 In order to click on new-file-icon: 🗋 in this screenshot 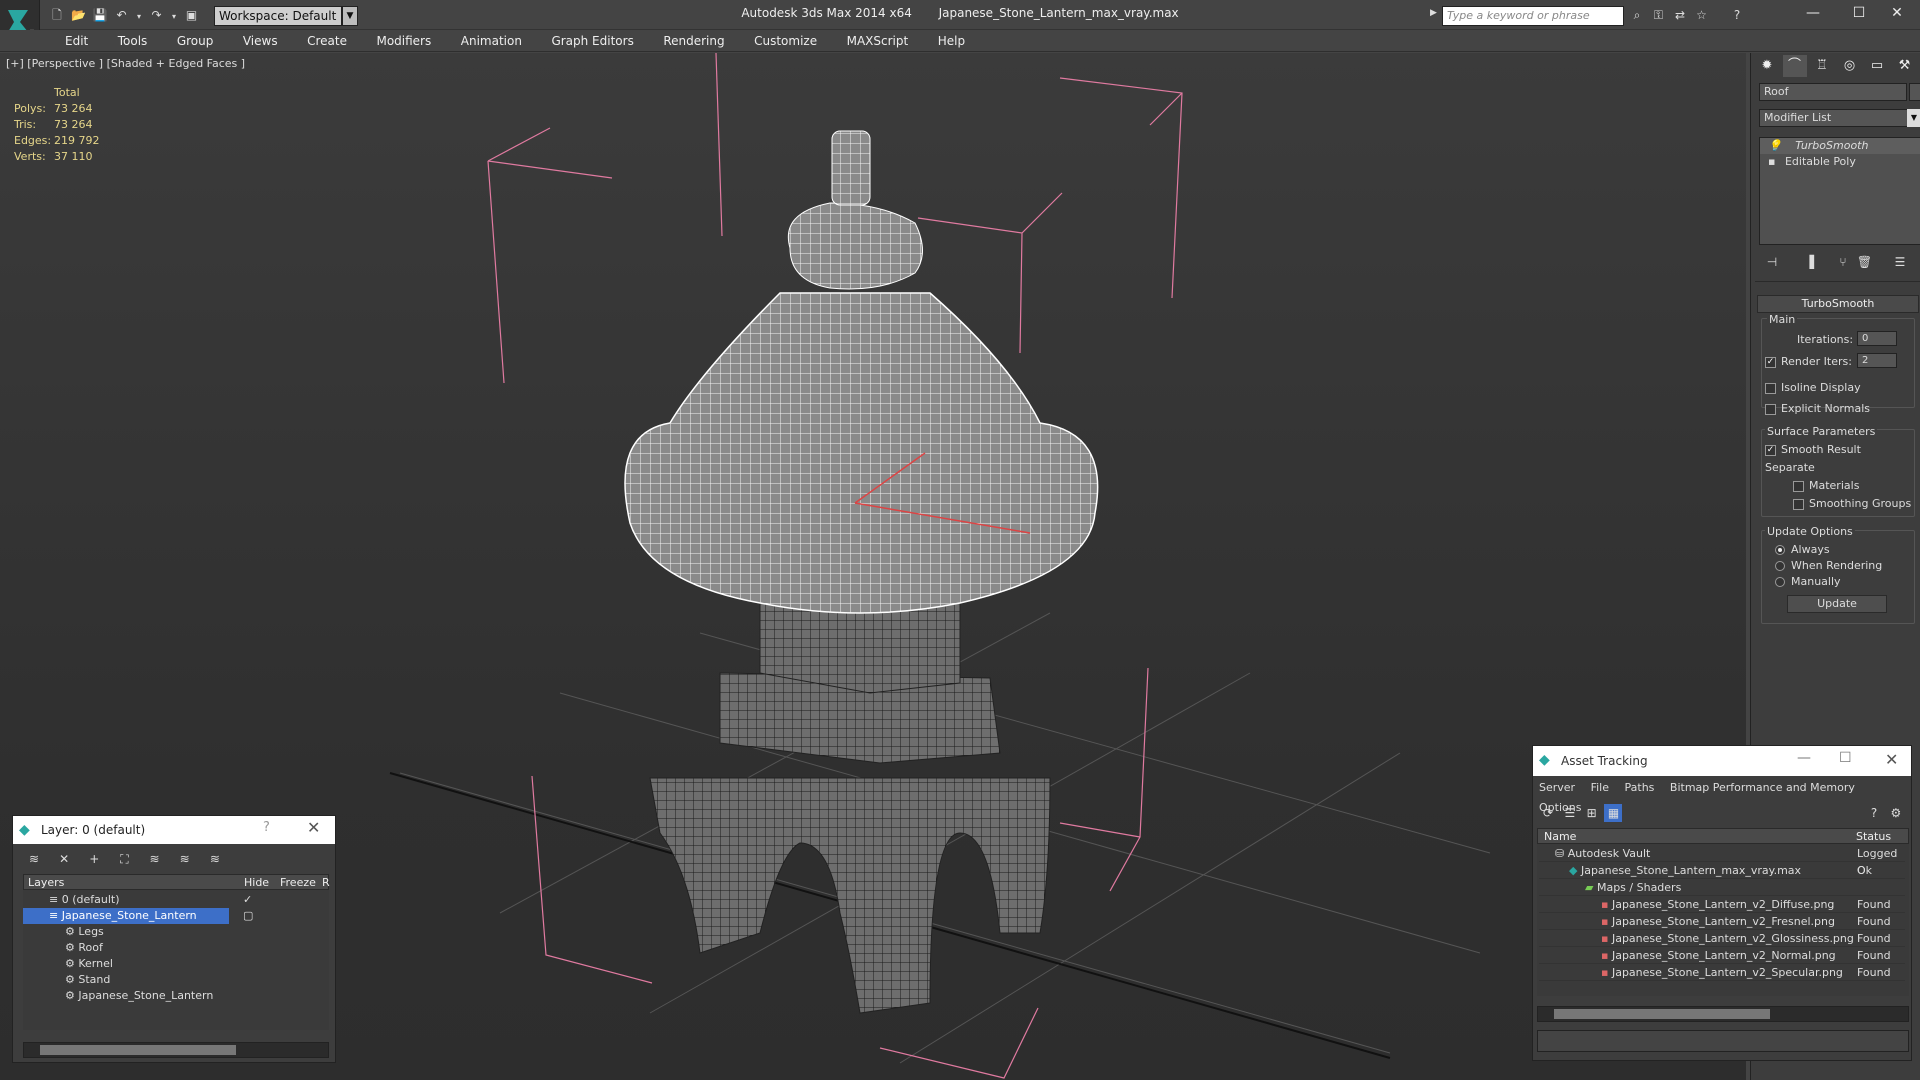, I will do `click(57, 15)`.